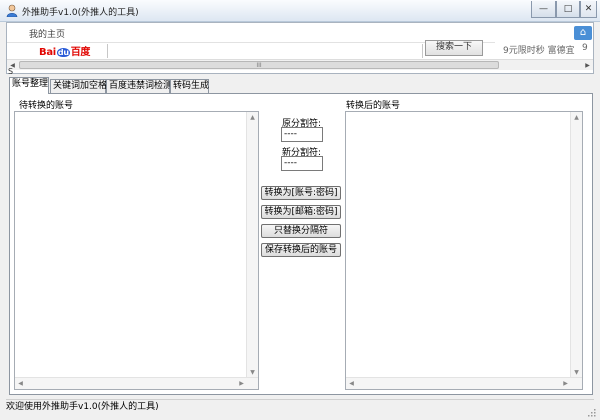 This screenshot has height=420, width=600. What do you see at coordinates (588, 9) in the screenshot?
I see `close-button: ✕` at bounding box center [588, 9].